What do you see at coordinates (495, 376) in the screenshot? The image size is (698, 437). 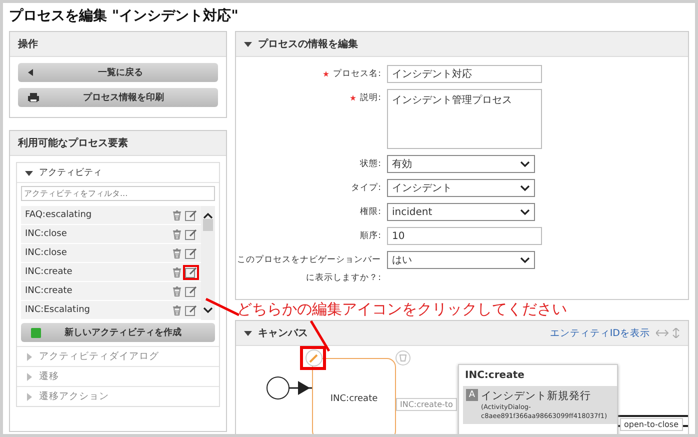 I see `popup-title: INC:create` at bounding box center [495, 376].